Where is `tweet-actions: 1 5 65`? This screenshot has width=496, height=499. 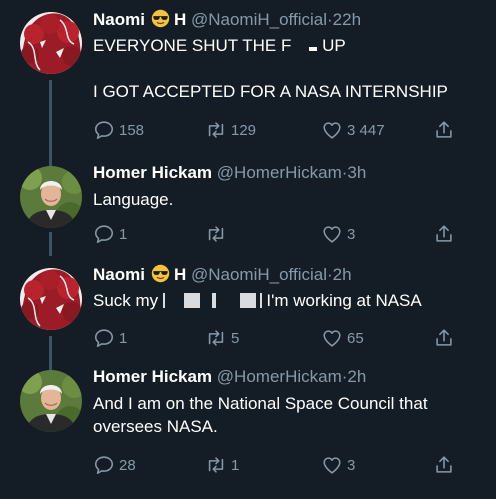
tweet-actions: 1 5 65 is located at coordinates (284, 339).